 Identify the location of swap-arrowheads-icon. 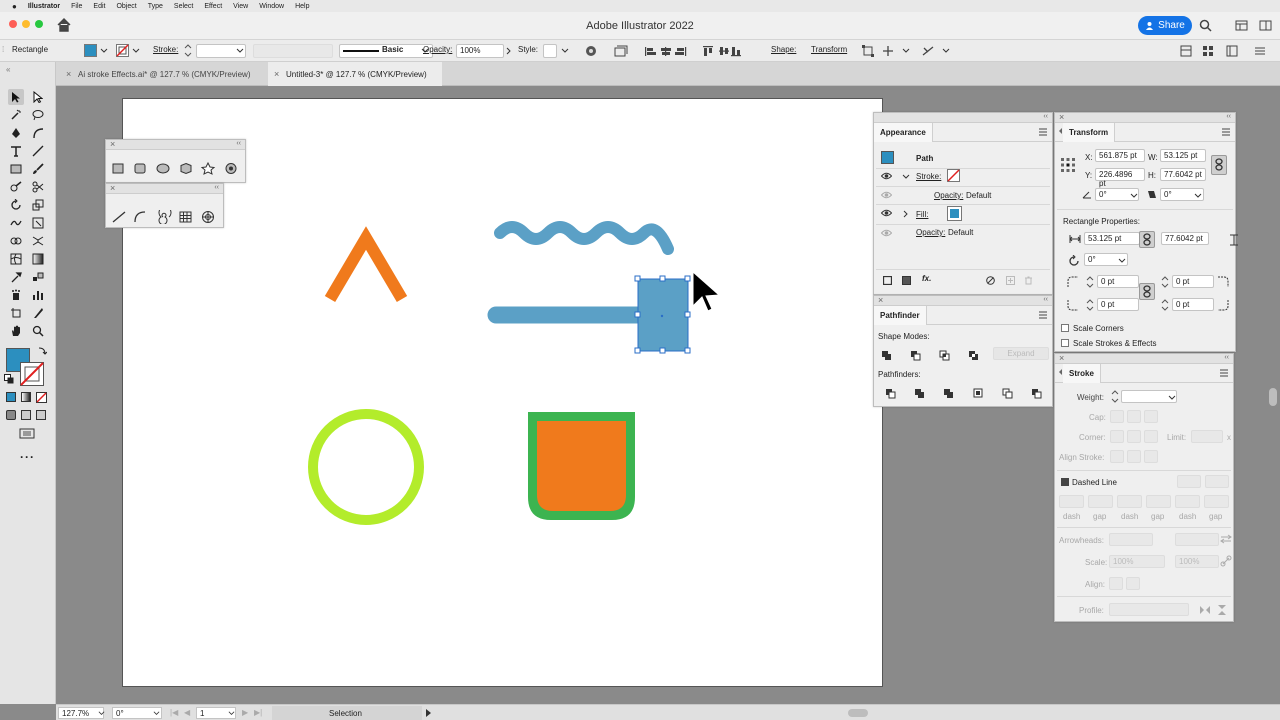
(1226, 539).